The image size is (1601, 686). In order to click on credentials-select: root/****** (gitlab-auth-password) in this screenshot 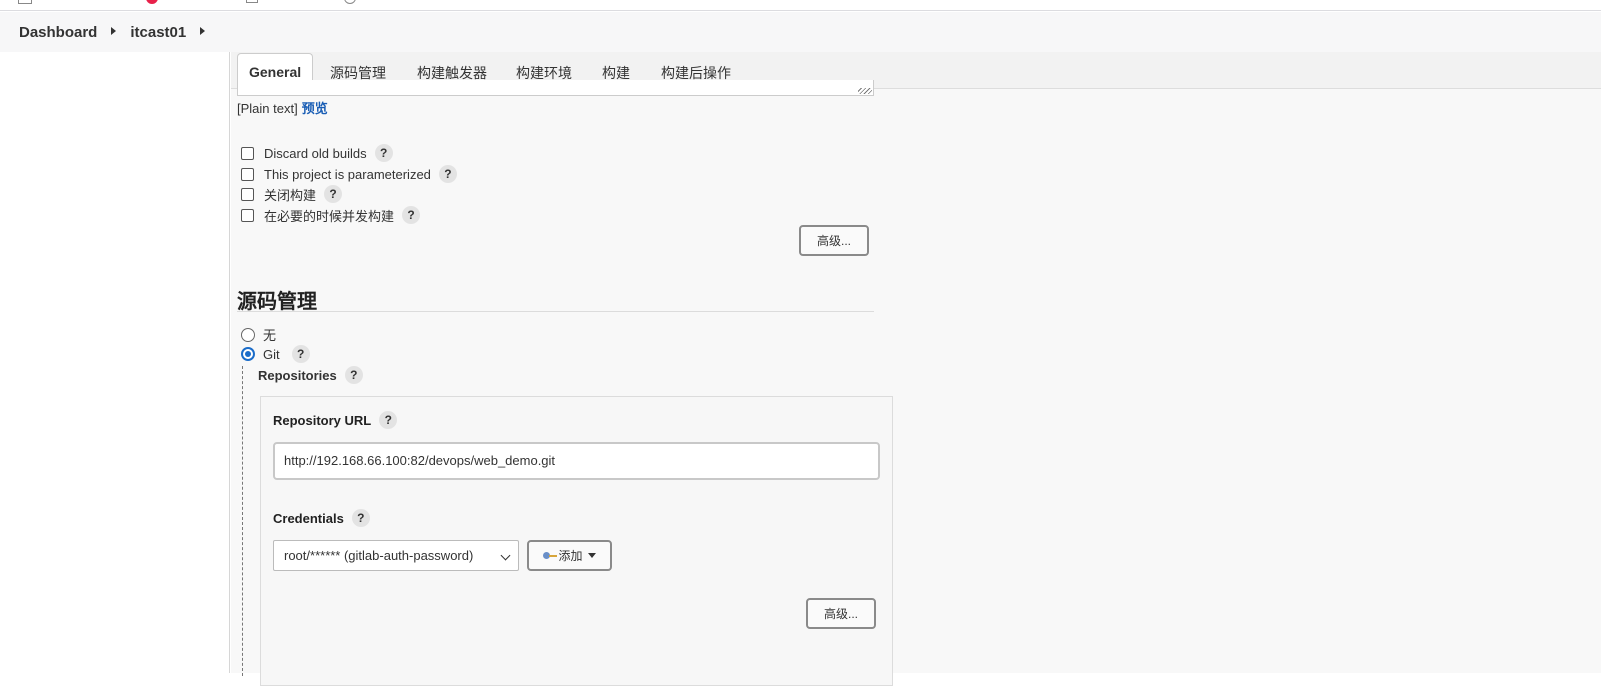, I will do `click(396, 555)`.